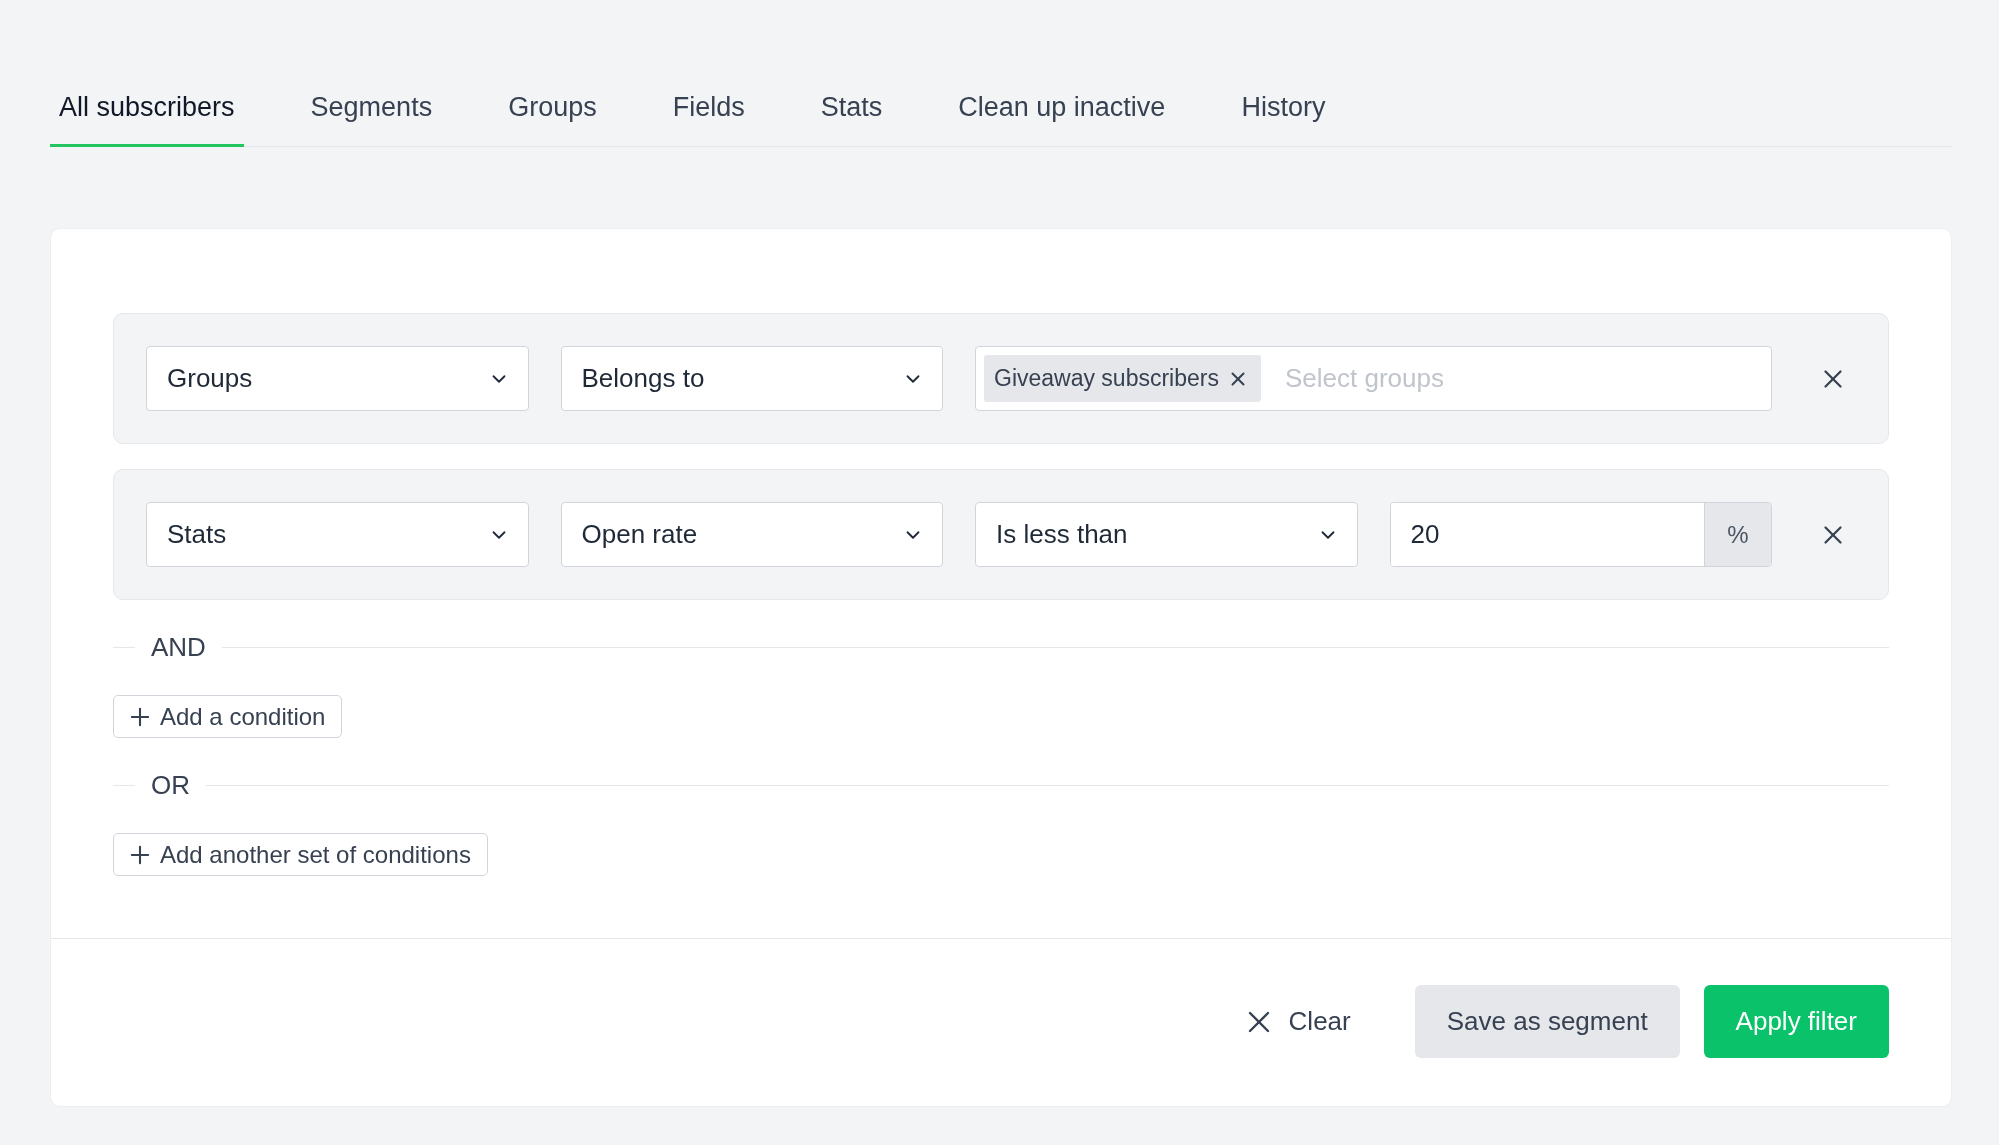 This screenshot has width=1999, height=1145. I want to click on tab: Fields, so click(708, 108).